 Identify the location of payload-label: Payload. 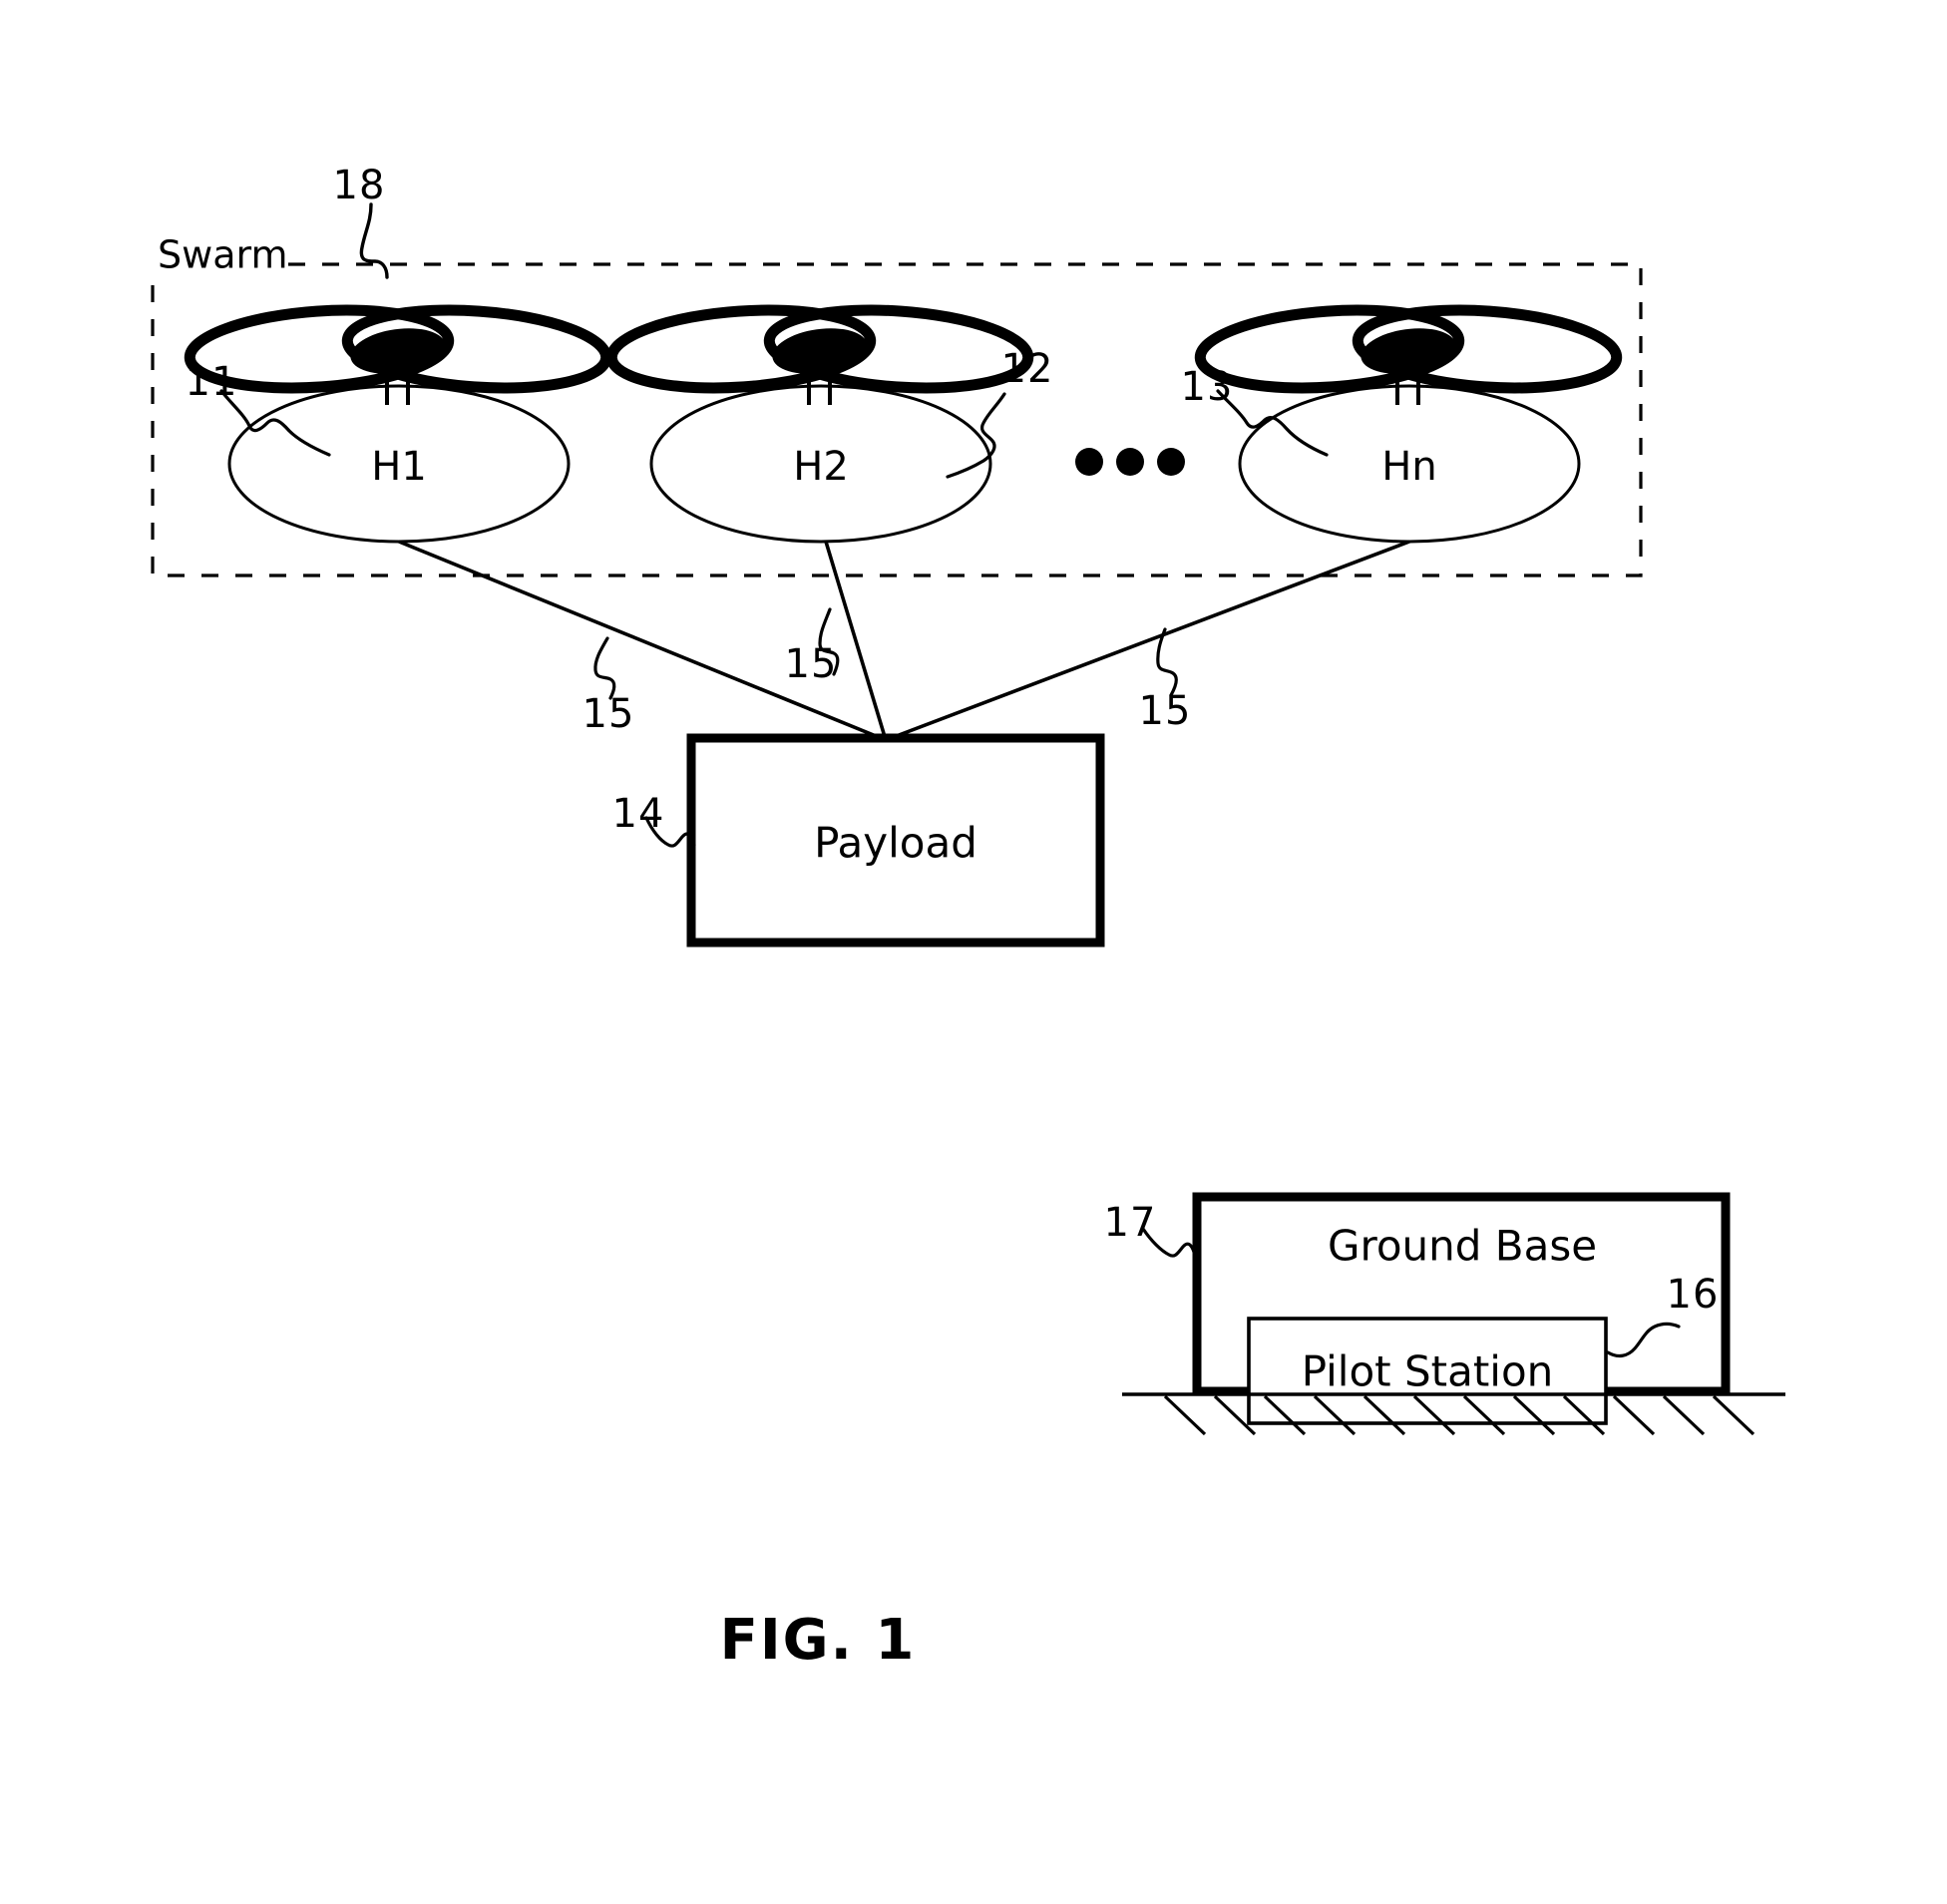
(895, 843).